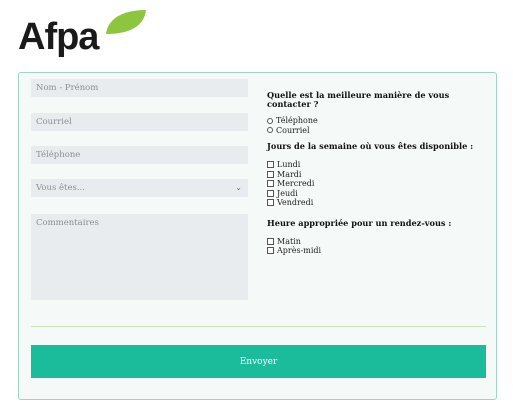 This screenshot has width=513, height=417. What do you see at coordinates (258, 326) in the screenshot?
I see `form-divider` at bounding box center [258, 326].